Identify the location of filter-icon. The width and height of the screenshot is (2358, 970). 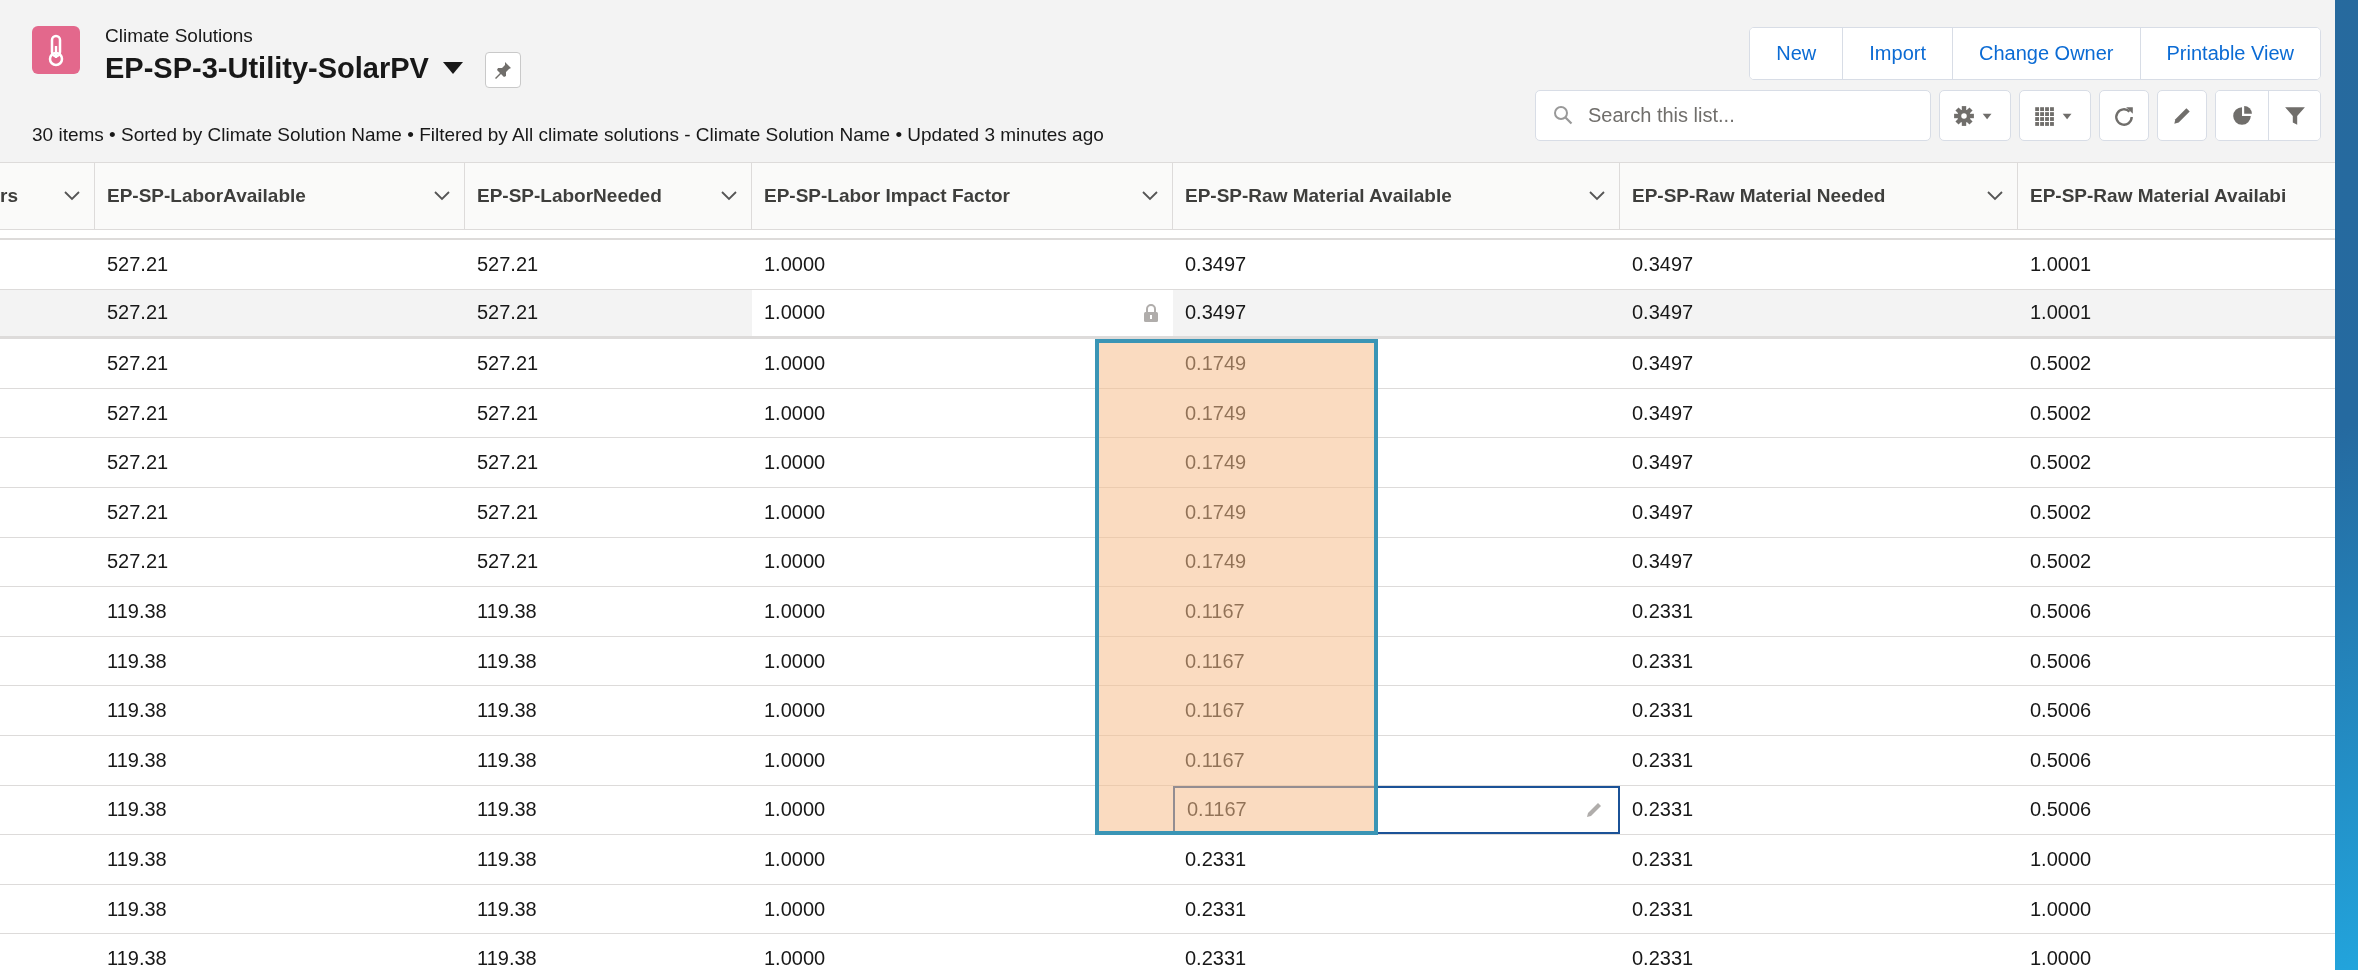
(2294, 115).